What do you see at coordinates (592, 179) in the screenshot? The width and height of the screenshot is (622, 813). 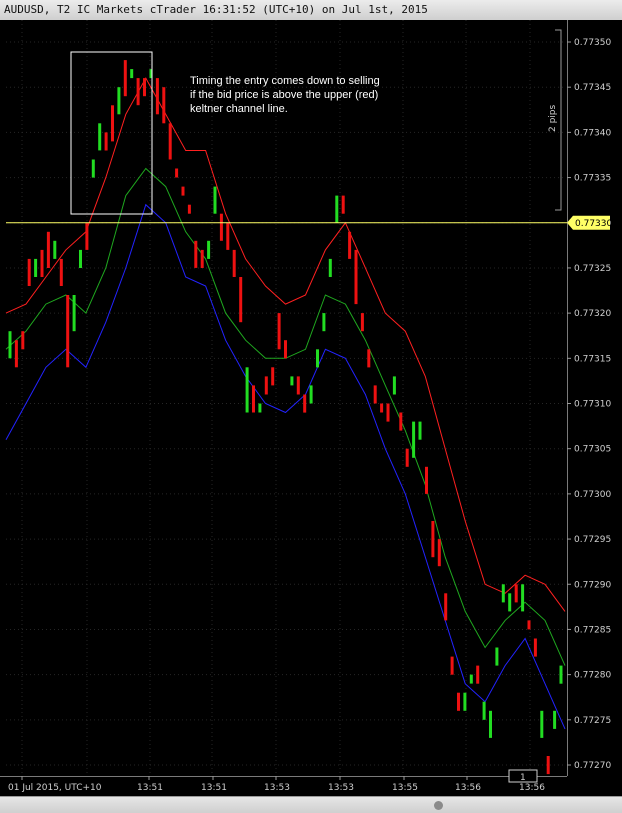 I see `y-tick-label: 0.77335` at bounding box center [592, 179].